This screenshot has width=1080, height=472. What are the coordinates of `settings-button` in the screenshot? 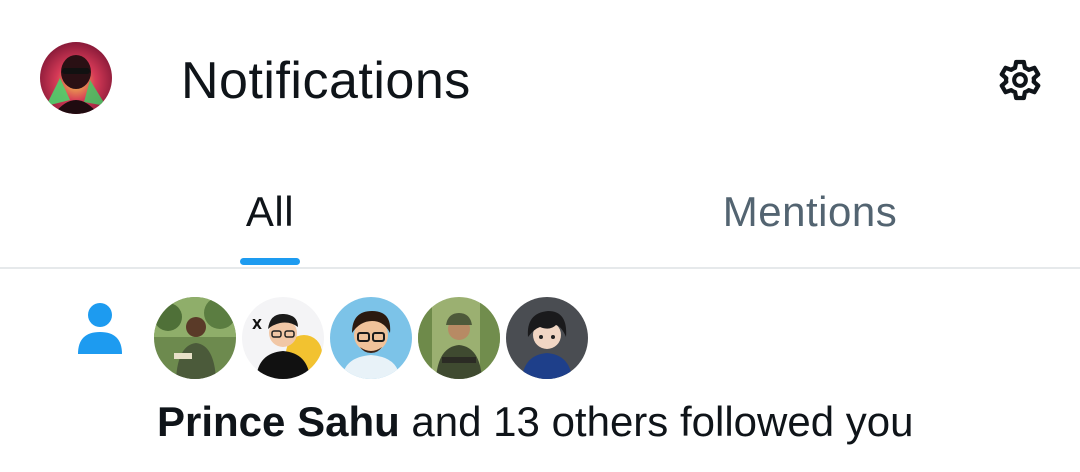 It's located at (1020, 82).